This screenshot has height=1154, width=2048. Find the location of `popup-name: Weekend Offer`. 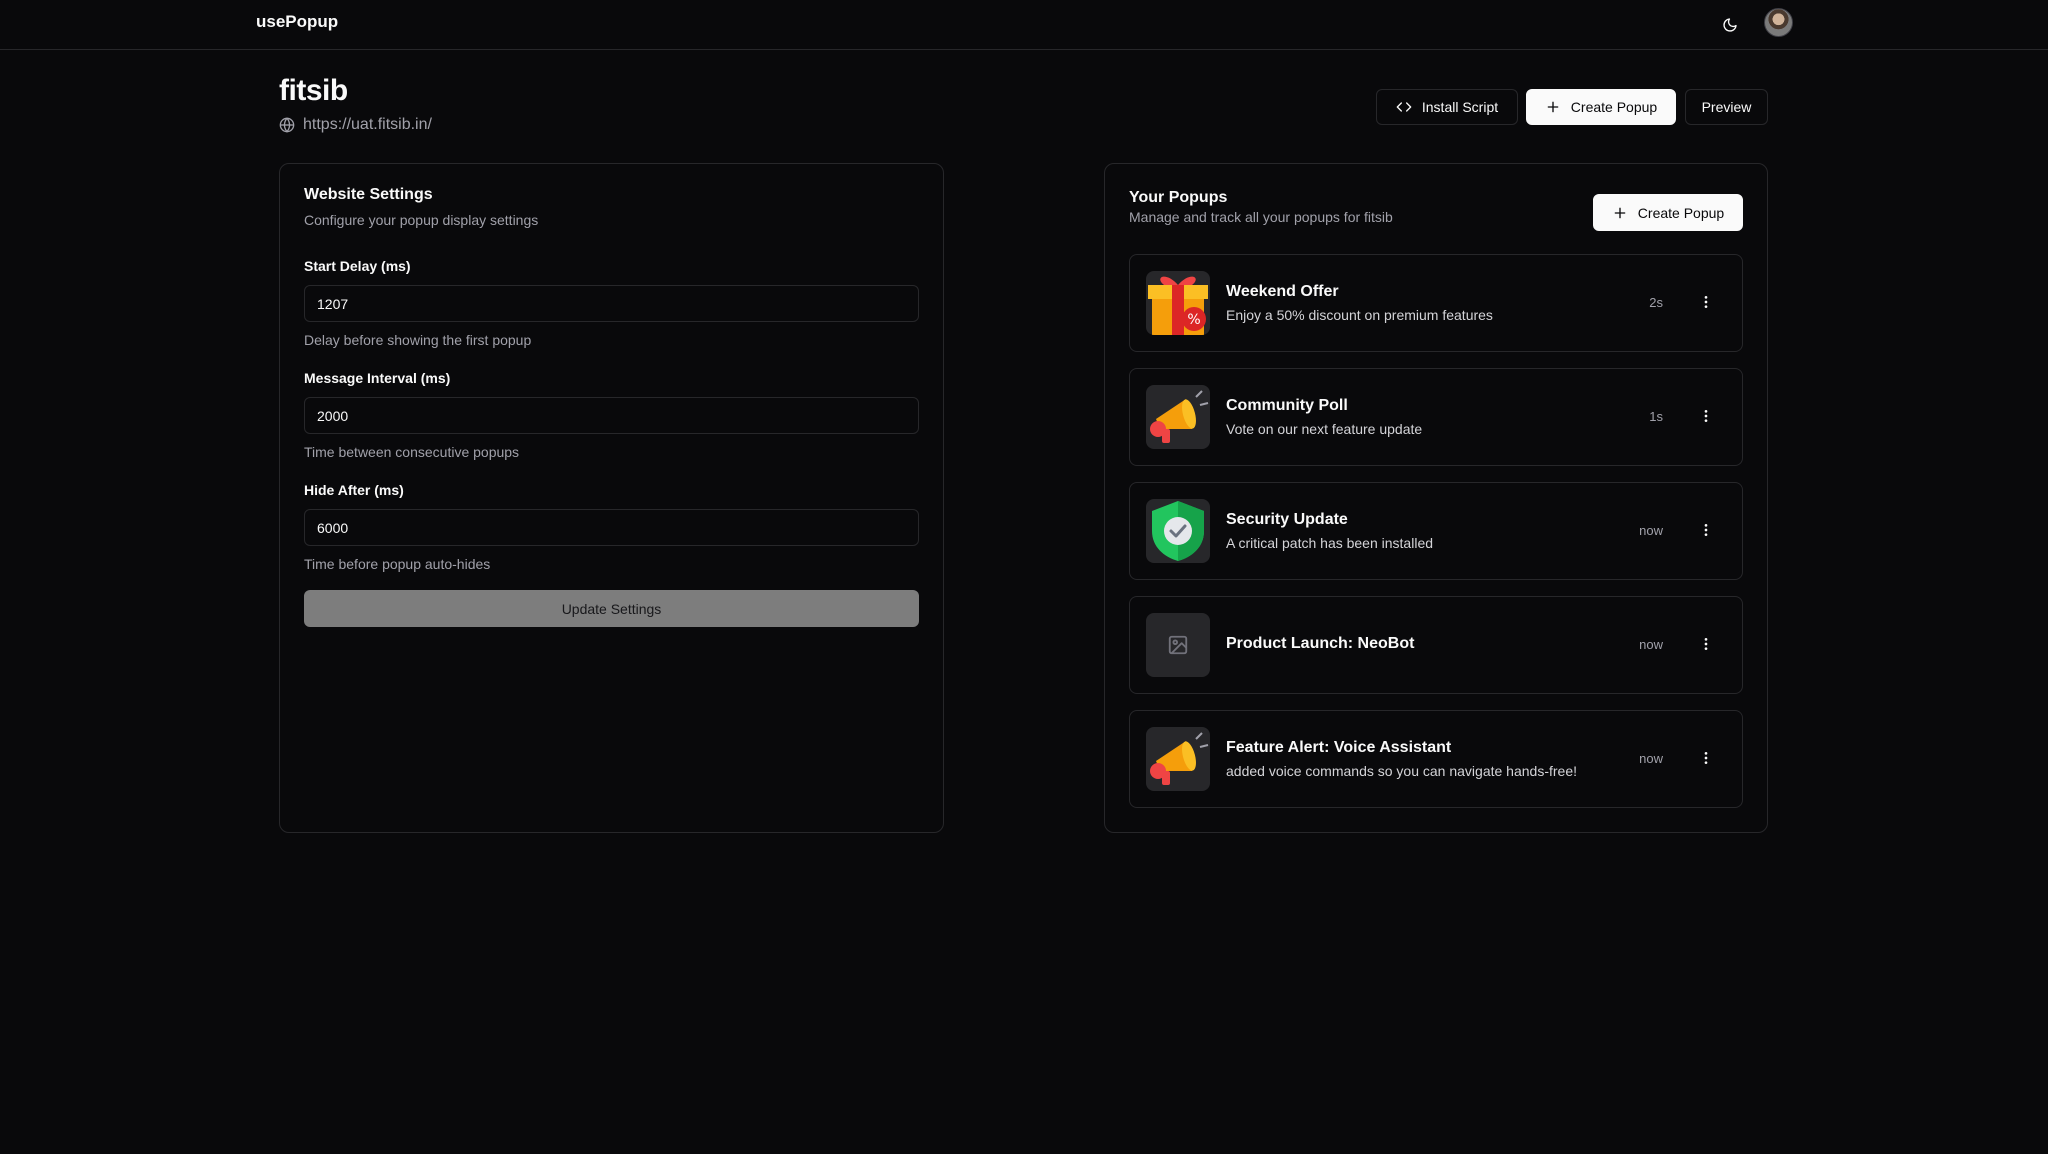

popup-name: Weekend Offer is located at coordinates (1282, 291).